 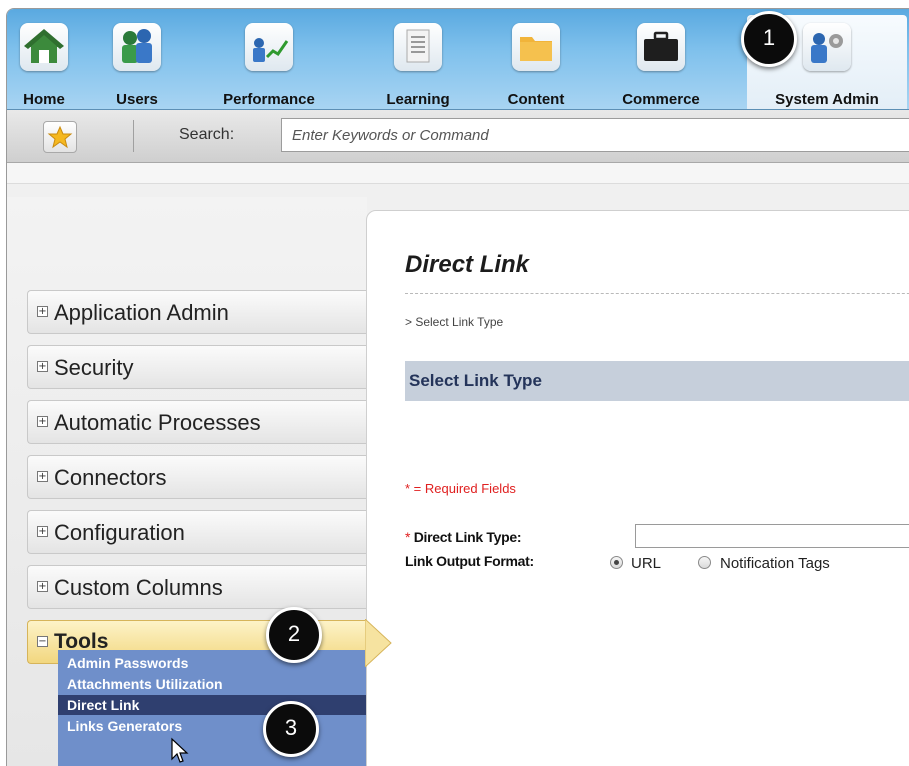 What do you see at coordinates (475, 380) in the screenshot?
I see `section-header-title: Select Link Type` at bounding box center [475, 380].